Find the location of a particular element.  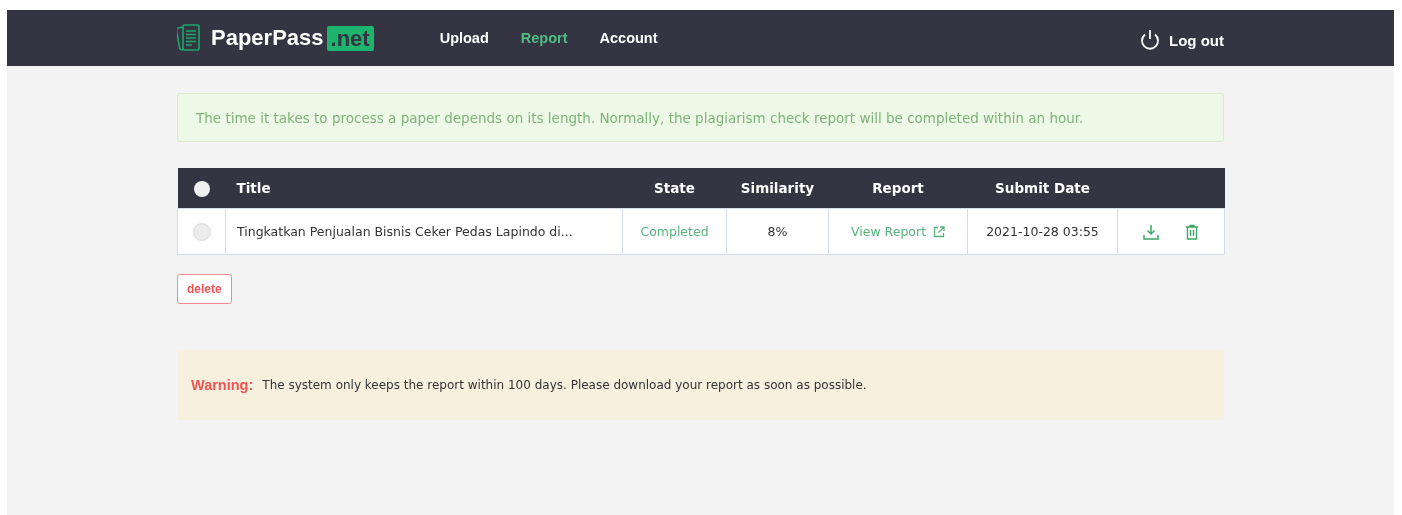

nav-tab: Upload is located at coordinates (464, 38).